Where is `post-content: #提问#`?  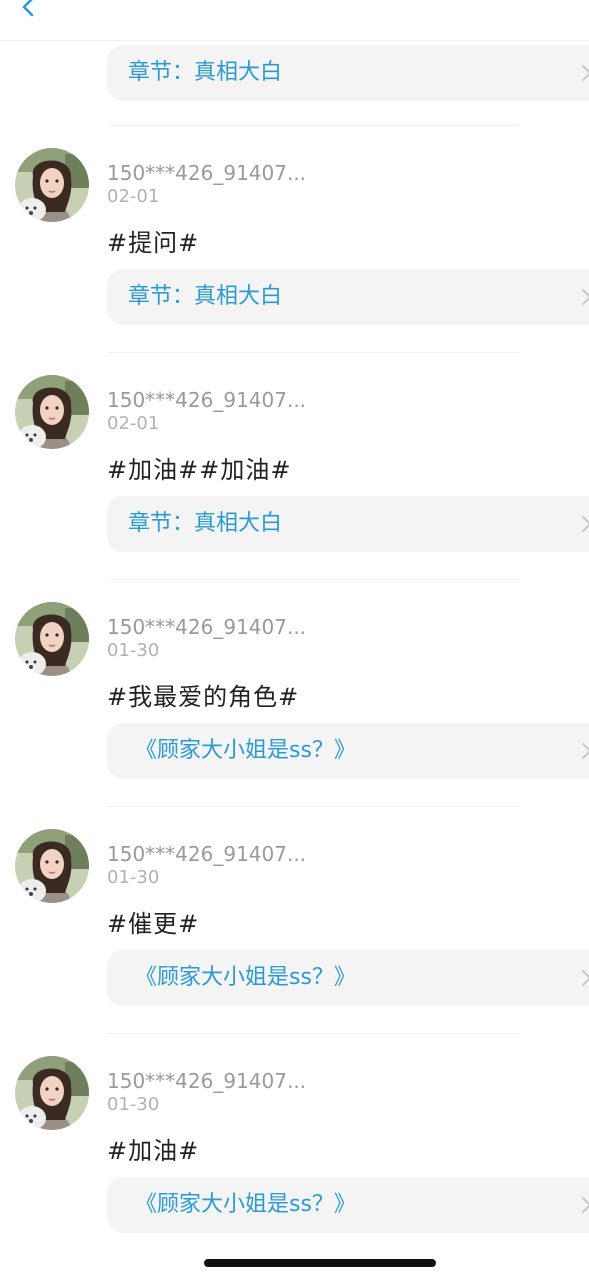
post-content: #提问# is located at coordinates (153, 243).